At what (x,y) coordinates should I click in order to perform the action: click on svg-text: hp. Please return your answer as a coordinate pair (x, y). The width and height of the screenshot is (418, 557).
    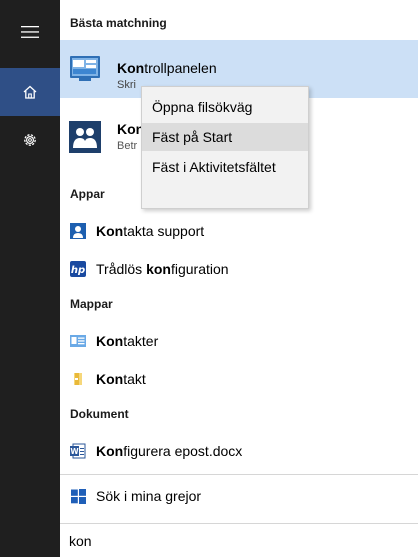
    Looking at the image, I should click on (78, 270).